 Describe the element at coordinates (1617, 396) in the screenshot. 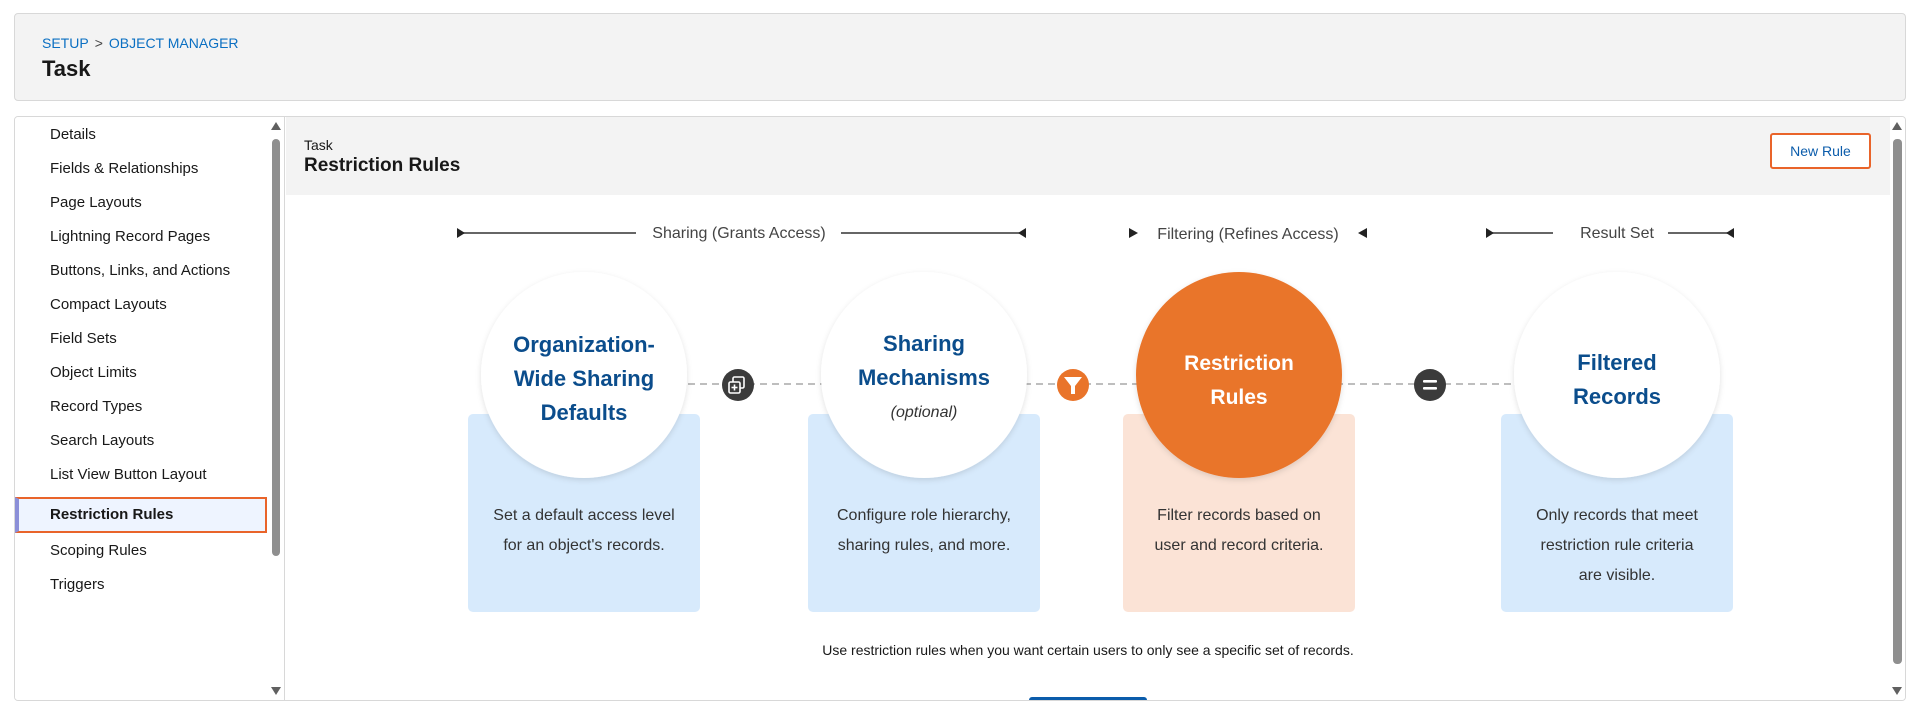

I see `step-title-filtered-line2: Records` at that location.